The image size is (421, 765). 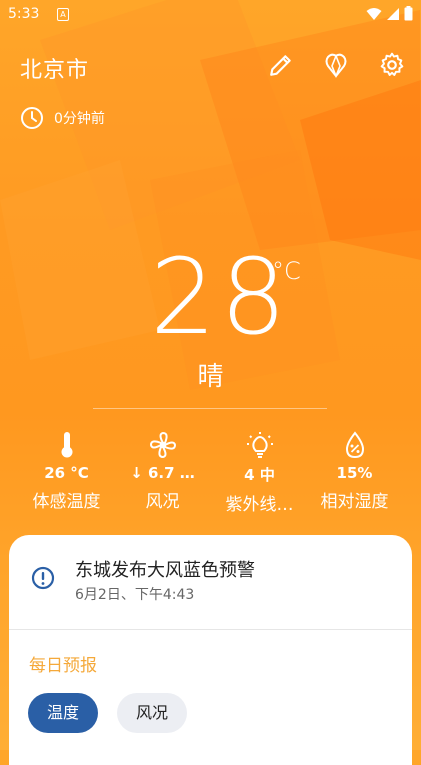 What do you see at coordinates (135, 595) in the screenshot?
I see `alert-time: 6月2日、下午4:43` at bounding box center [135, 595].